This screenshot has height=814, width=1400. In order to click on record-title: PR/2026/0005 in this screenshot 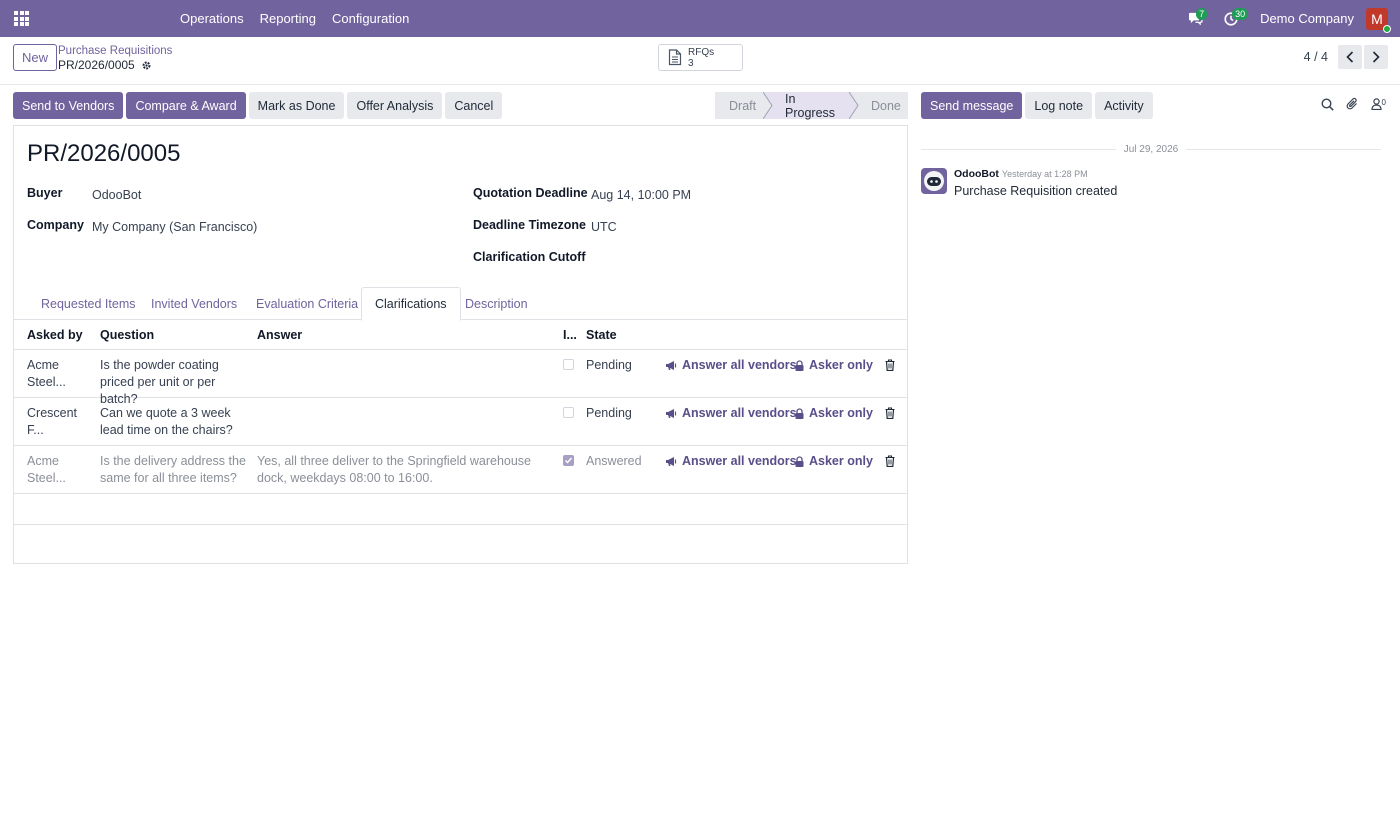, I will do `click(103, 154)`.